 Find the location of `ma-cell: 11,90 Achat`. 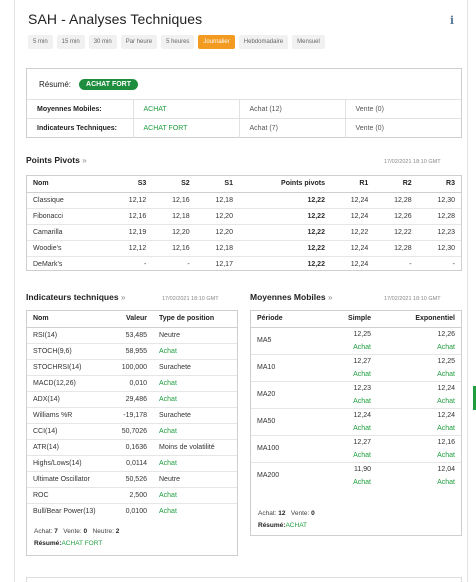

ma-cell: 11,90 Achat is located at coordinates (344, 475).